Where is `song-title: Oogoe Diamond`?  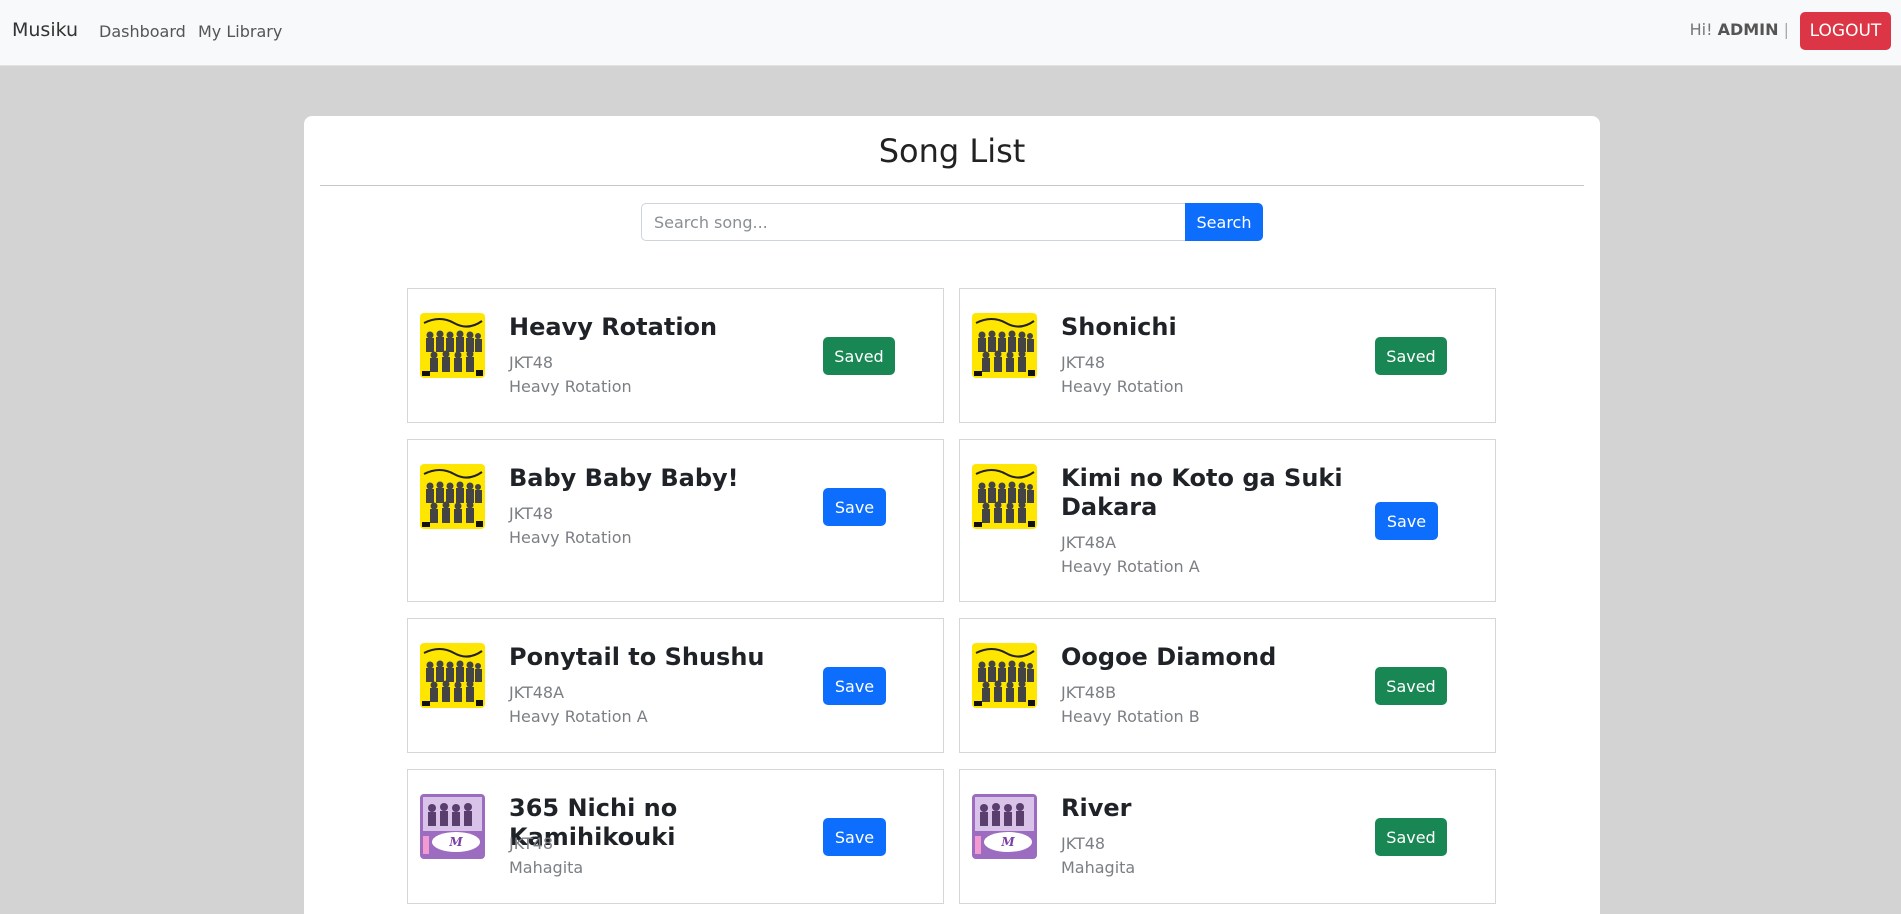
song-title: Oogoe Diamond is located at coordinates (1169, 657).